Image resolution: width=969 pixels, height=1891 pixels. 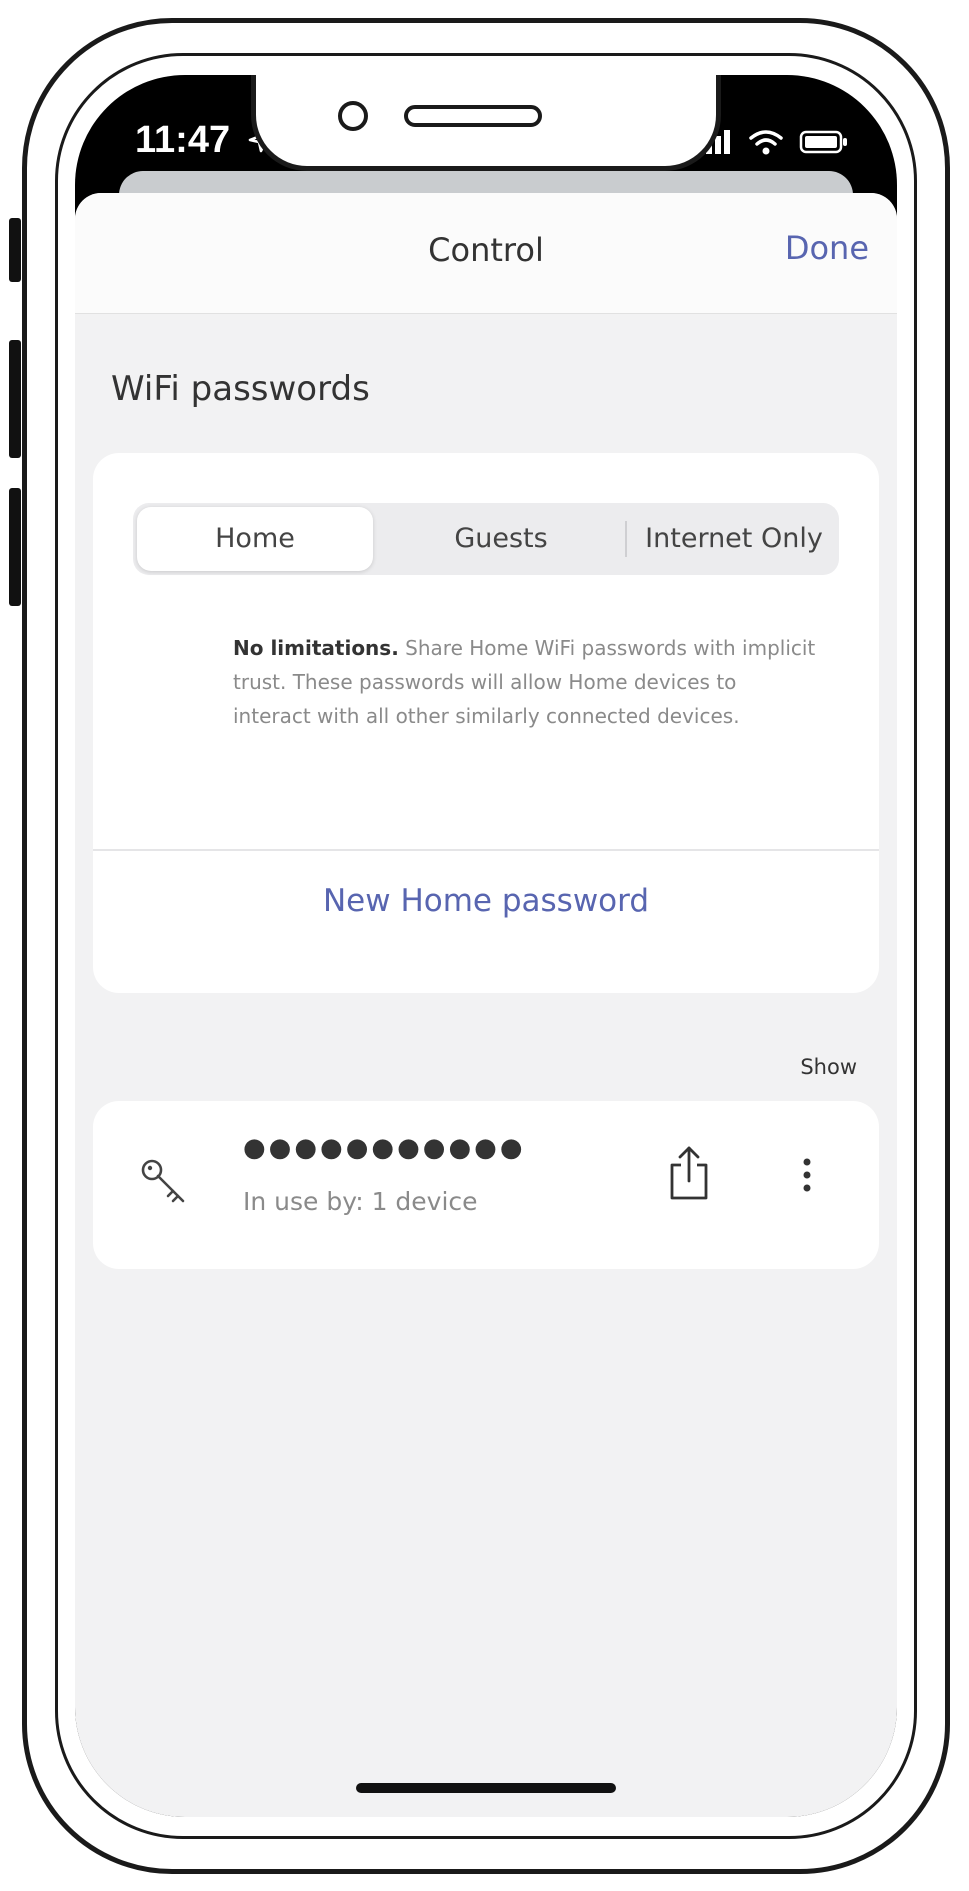 I want to click on wifi-icon, so click(x=766, y=142).